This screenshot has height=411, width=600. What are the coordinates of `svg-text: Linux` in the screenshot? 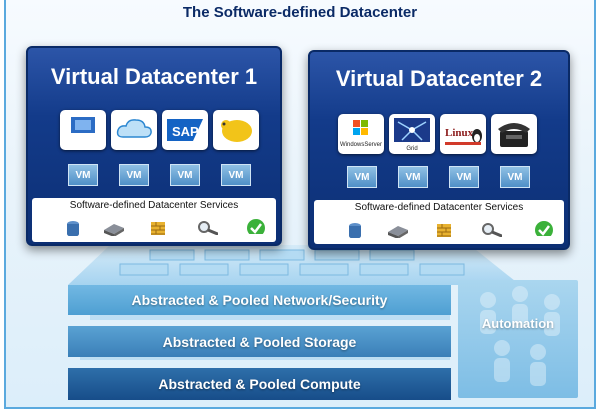 It's located at (459, 133).